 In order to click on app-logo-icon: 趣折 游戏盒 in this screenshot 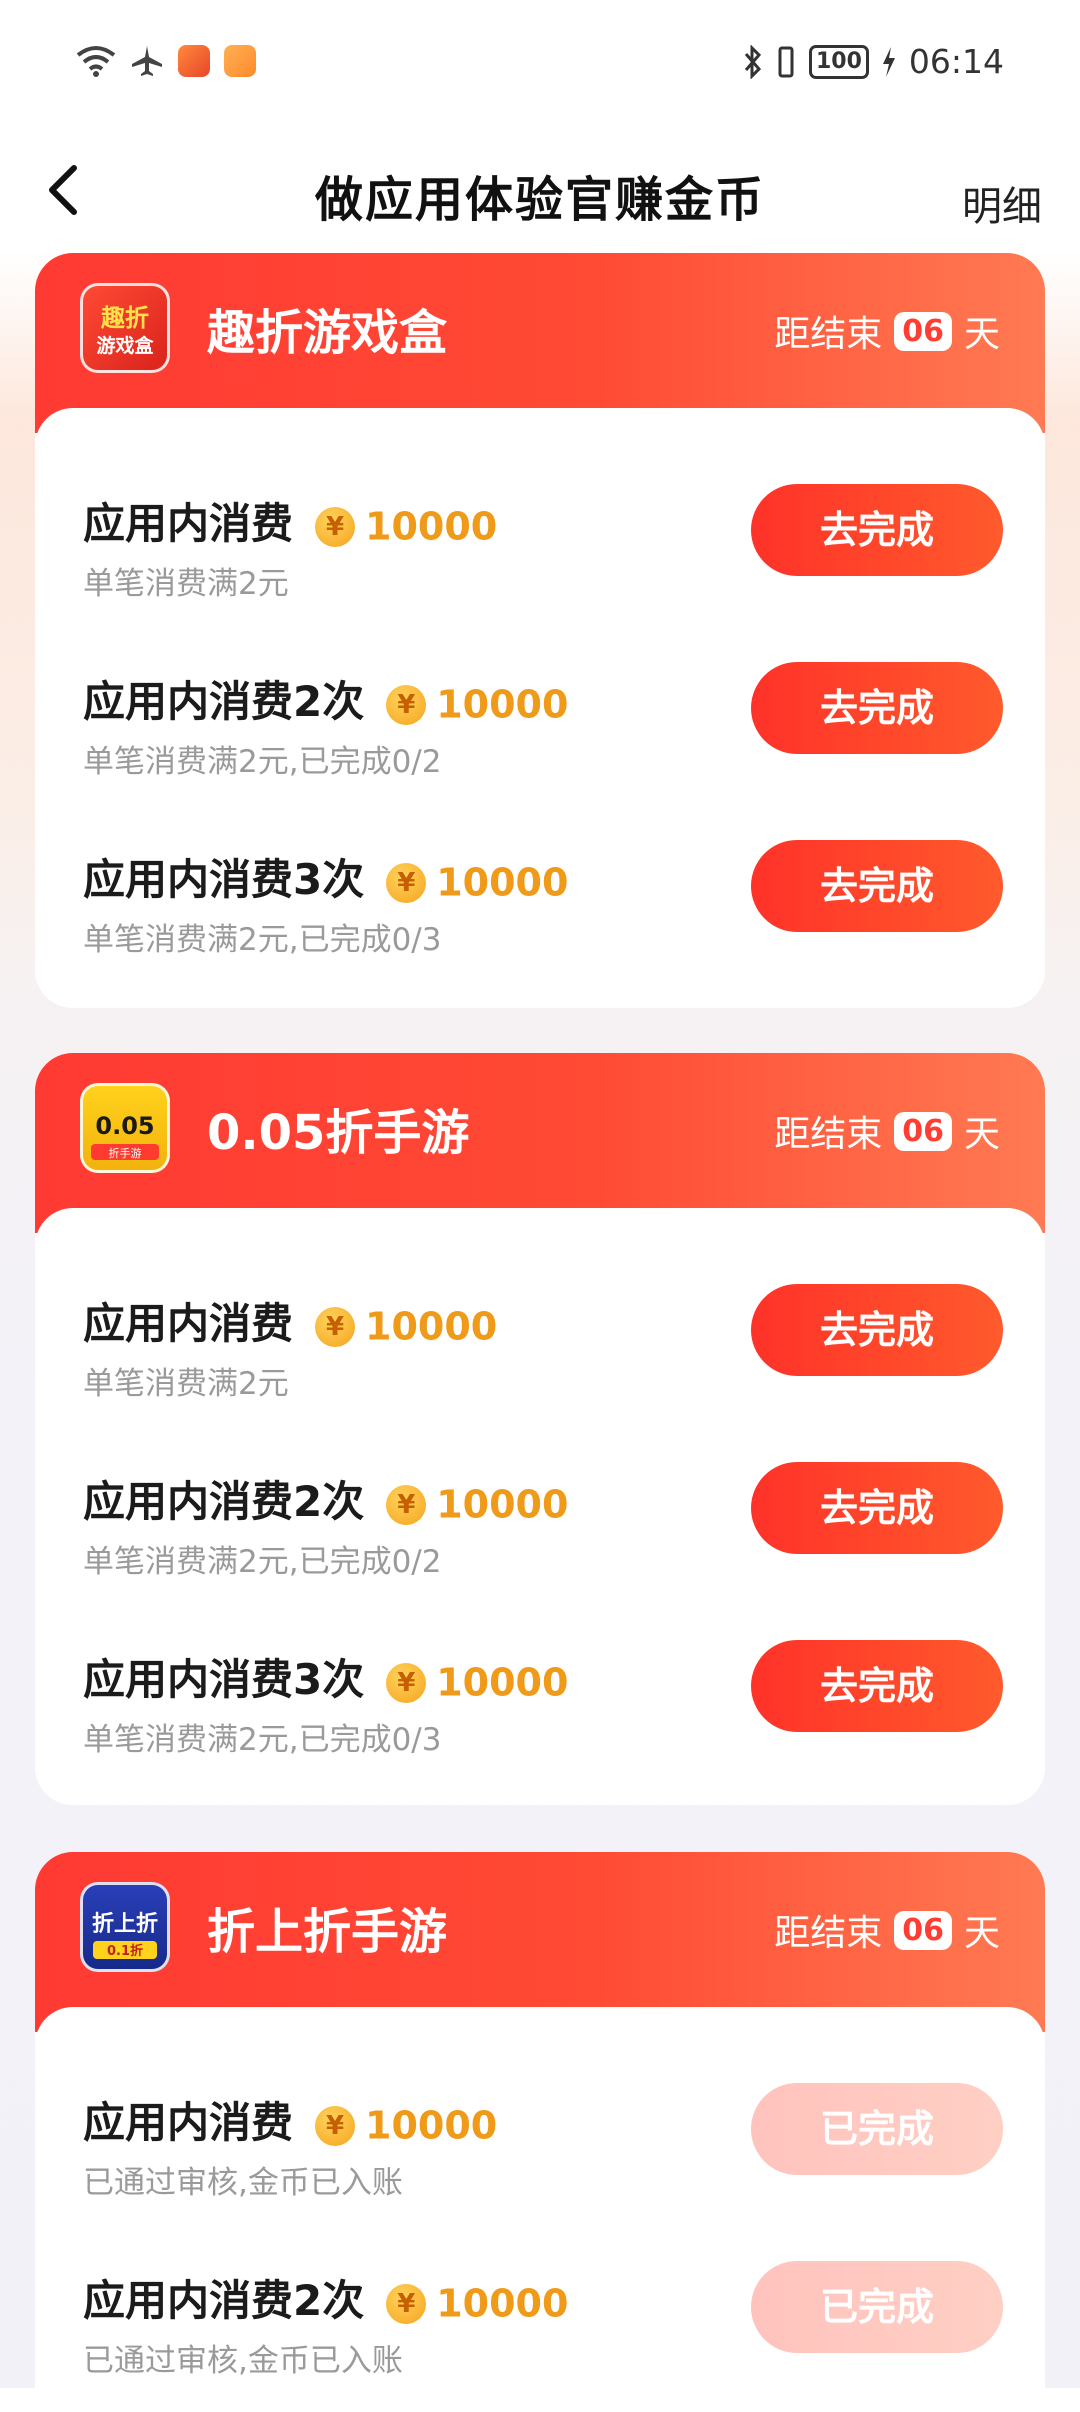, I will do `click(125, 328)`.